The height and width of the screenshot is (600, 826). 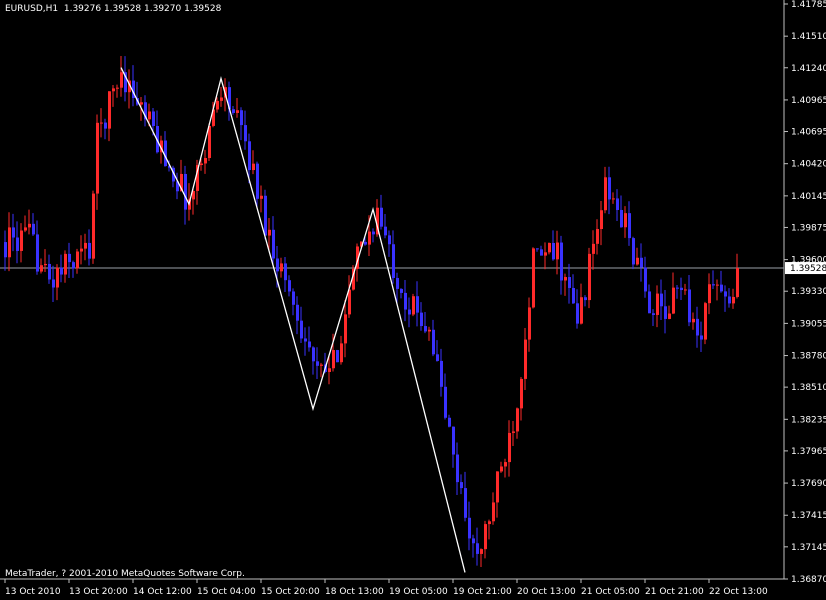 What do you see at coordinates (808, 228) in the screenshot?
I see `y-tick-label: 1.39875` at bounding box center [808, 228].